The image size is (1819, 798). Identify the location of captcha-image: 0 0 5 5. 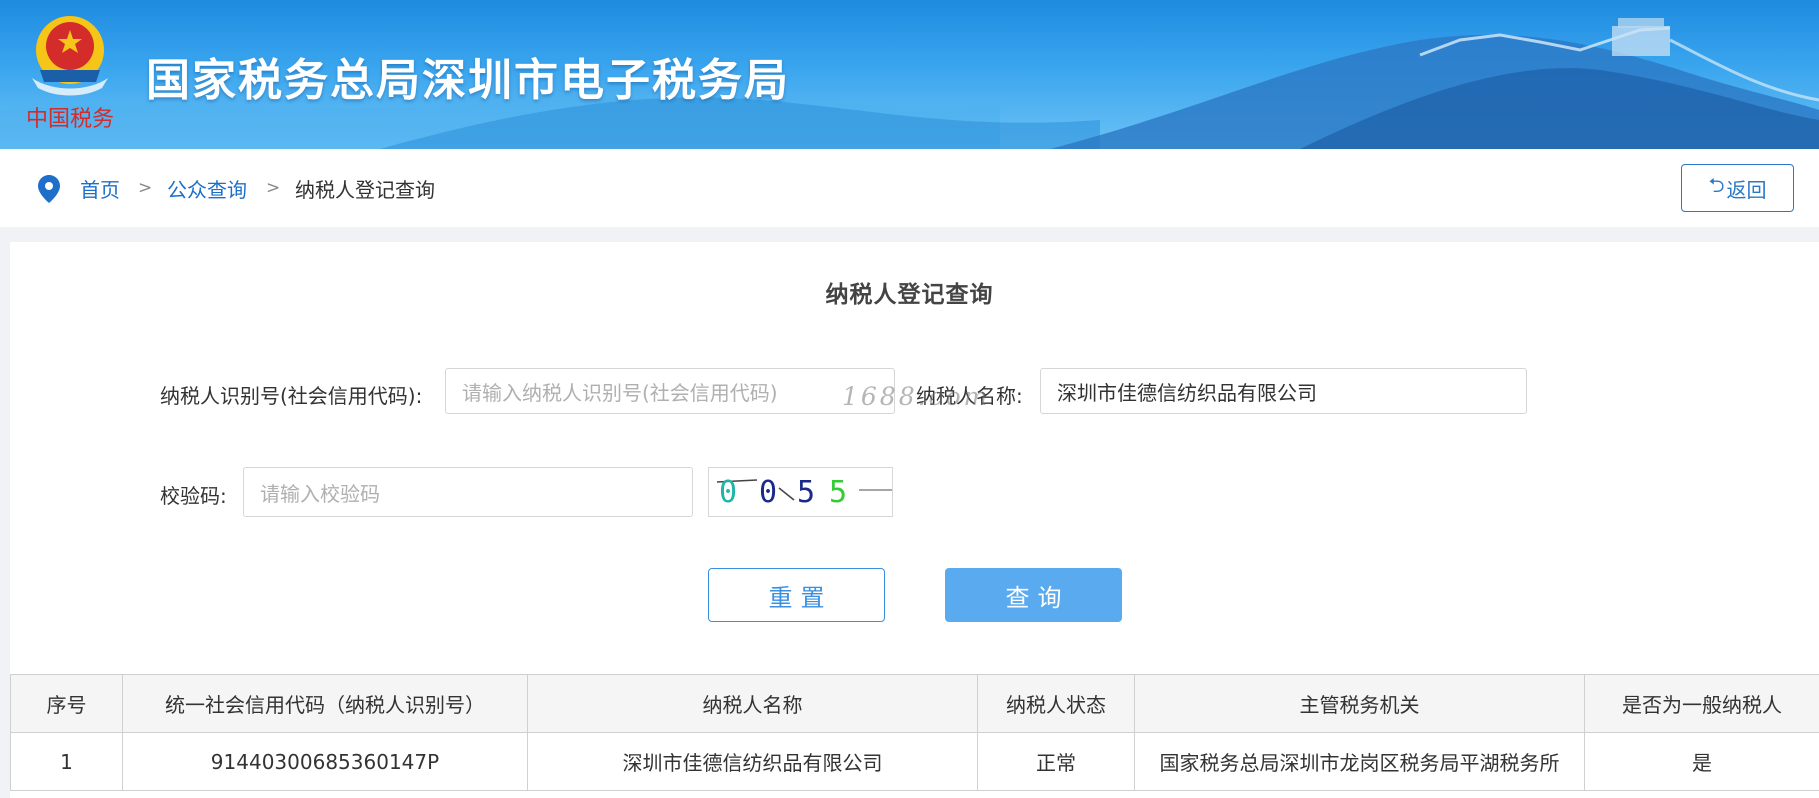
(800, 492).